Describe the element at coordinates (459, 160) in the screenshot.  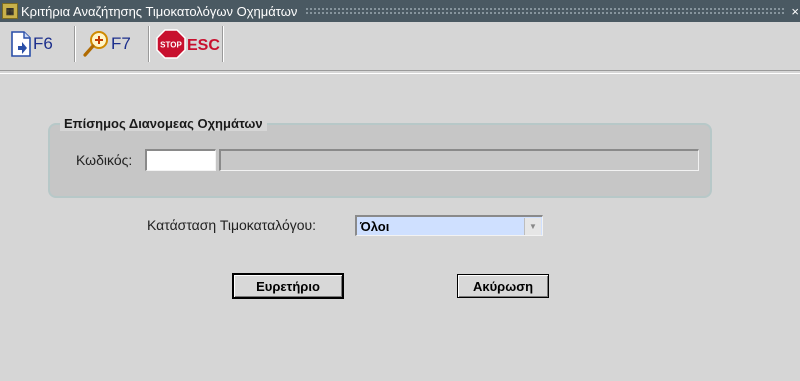
I see `dealer-description-field` at that location.